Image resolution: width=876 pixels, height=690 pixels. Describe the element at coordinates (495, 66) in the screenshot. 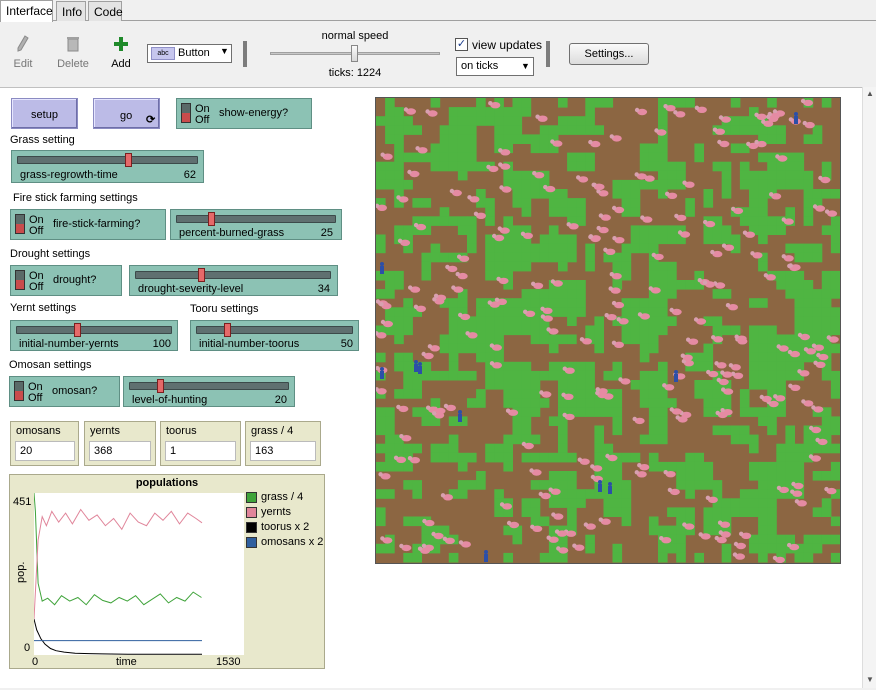

I see `update-mode-dropdown: on ticks ▼` at that location.